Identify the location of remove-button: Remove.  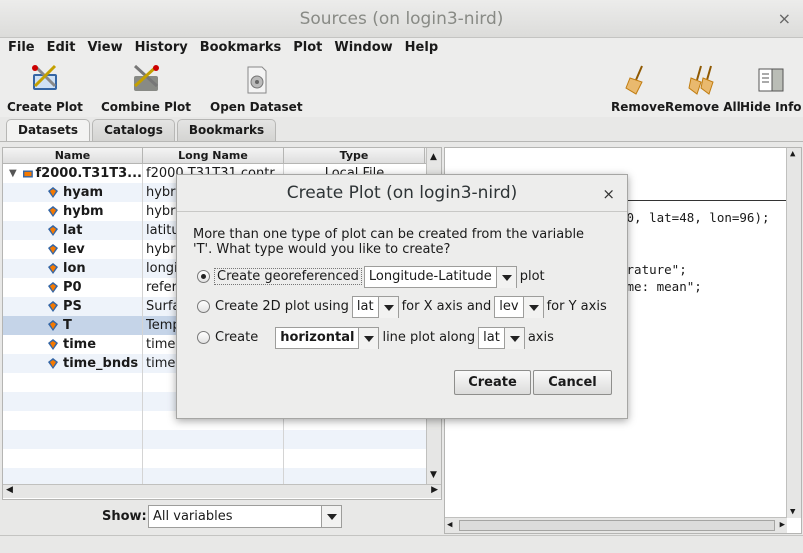
(638, 89).